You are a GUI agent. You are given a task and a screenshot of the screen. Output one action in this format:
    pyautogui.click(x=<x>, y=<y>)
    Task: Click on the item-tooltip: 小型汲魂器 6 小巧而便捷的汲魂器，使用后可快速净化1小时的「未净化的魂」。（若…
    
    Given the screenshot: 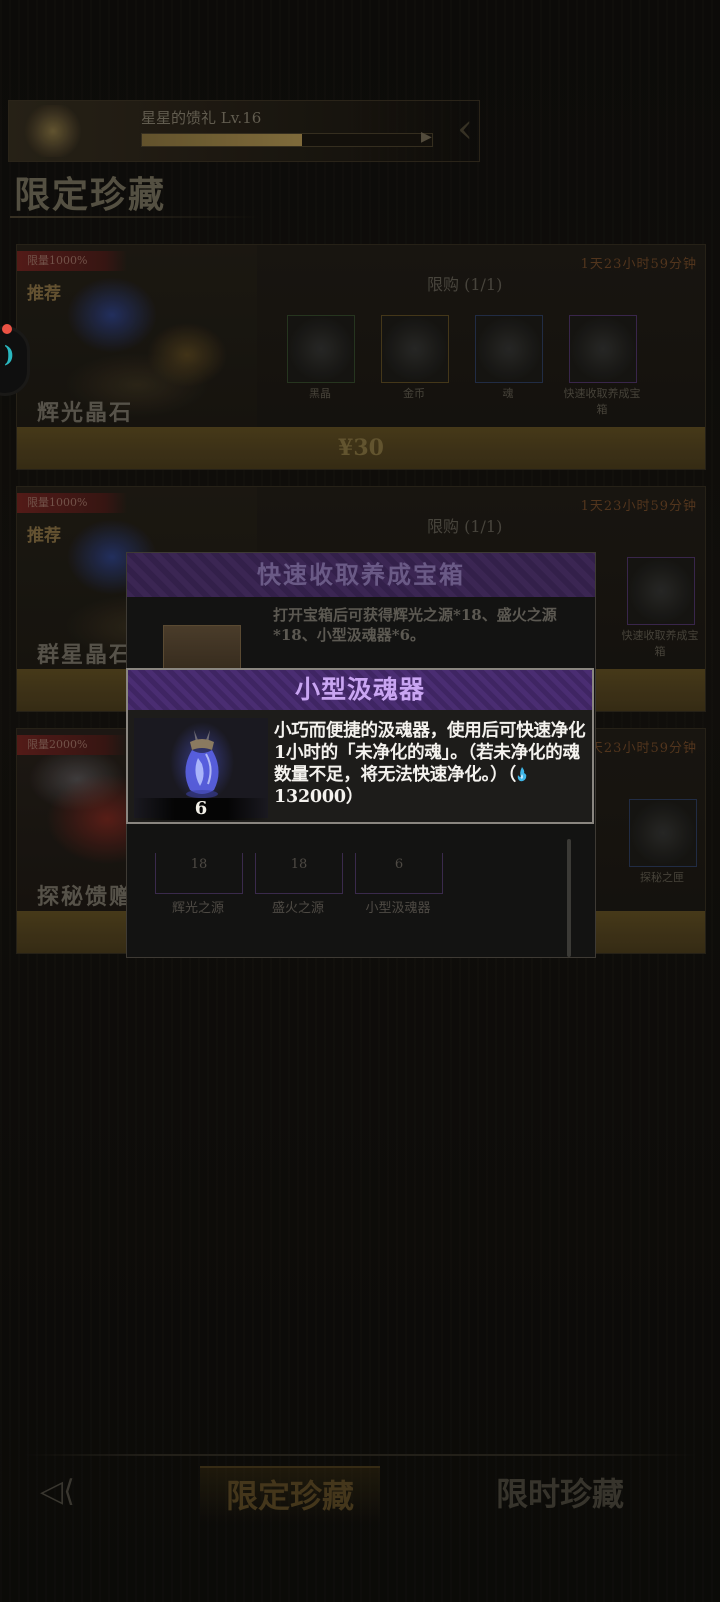 What is the action you would take?
    pyautogui.click(x=360, y=746)
    